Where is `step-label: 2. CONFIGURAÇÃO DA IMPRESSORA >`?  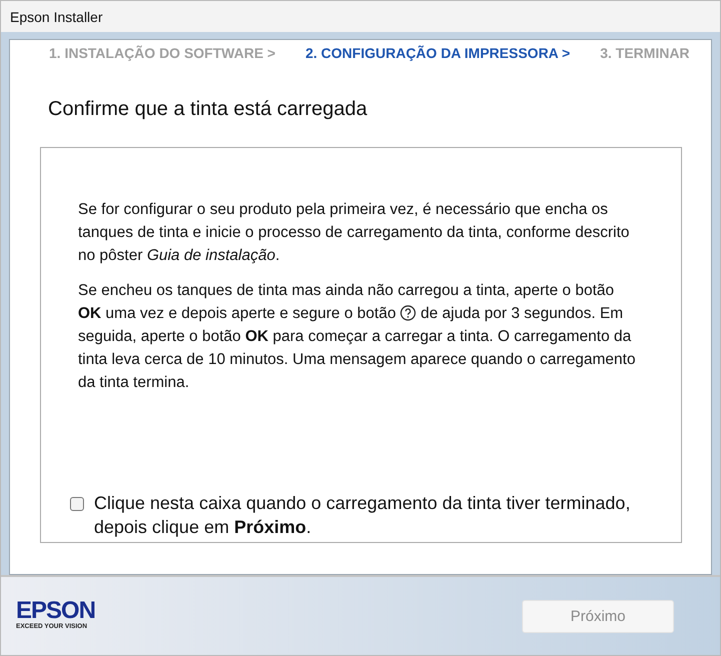 step-label: 2. CONFIGURAÇÃO DA IMPRESSORA > is located at coordinates (437, 53).